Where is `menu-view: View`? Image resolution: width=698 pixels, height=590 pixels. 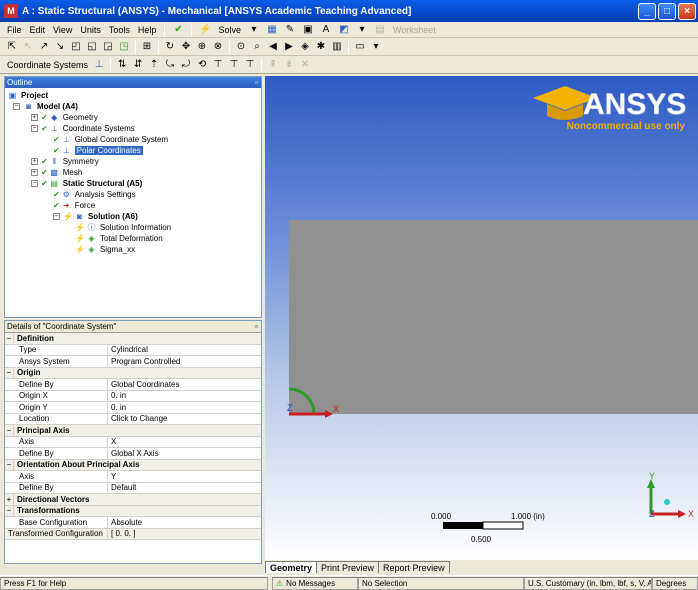
menu-view: View is located at coordinates (62, 30).